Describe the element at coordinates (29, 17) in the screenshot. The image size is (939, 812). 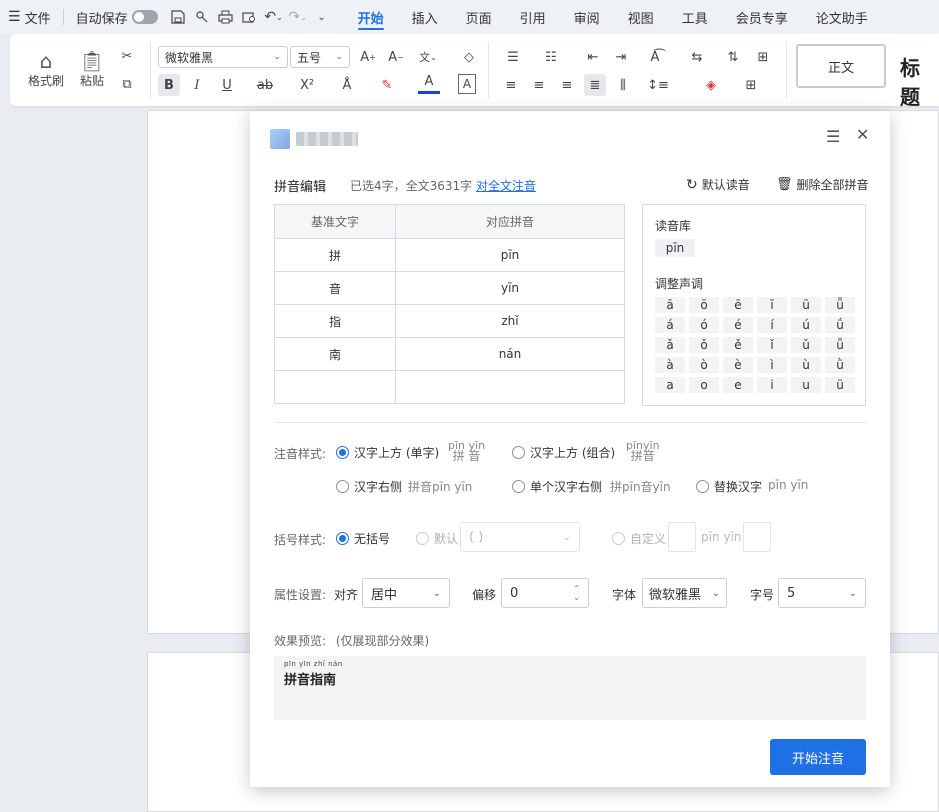
I see `file-menu: ☰ 文件` at that location.